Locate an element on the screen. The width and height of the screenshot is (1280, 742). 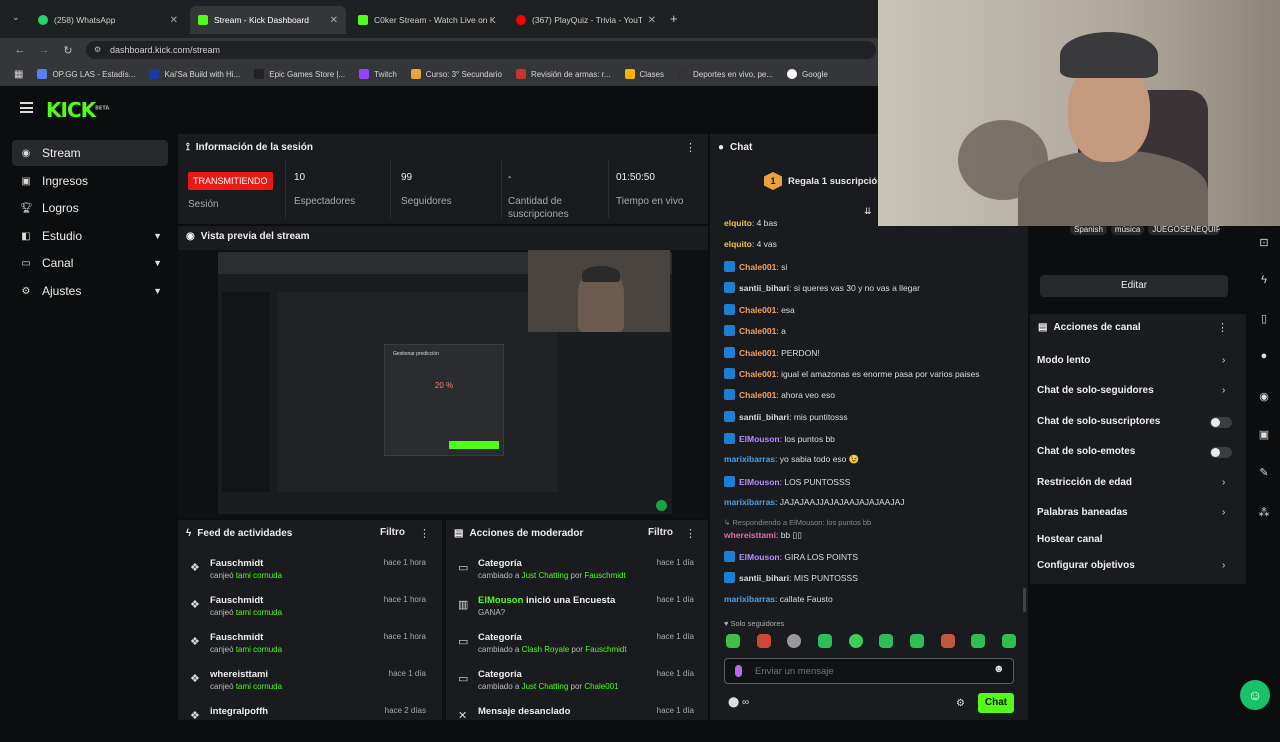
chat-send-button: Chat is located at coordinates (996, 703).